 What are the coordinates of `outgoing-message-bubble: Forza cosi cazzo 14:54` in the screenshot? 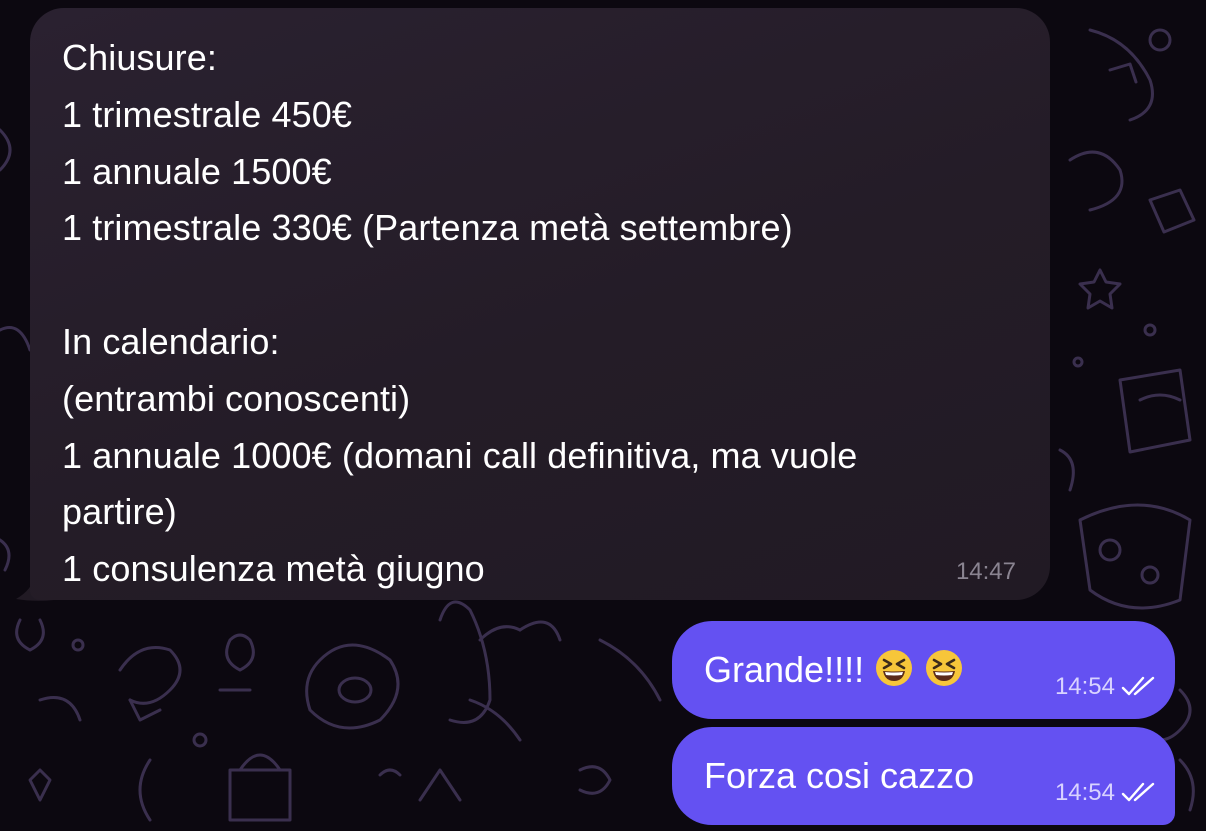 It's located at (923, 776).